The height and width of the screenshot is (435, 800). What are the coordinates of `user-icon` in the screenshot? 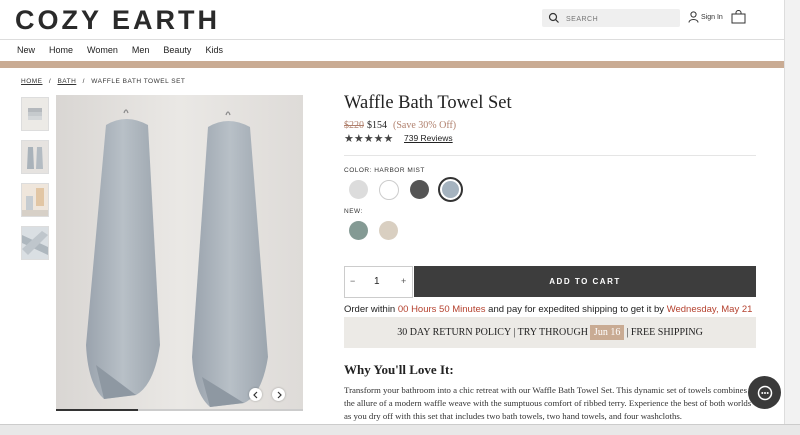 It's located at (693, 17).